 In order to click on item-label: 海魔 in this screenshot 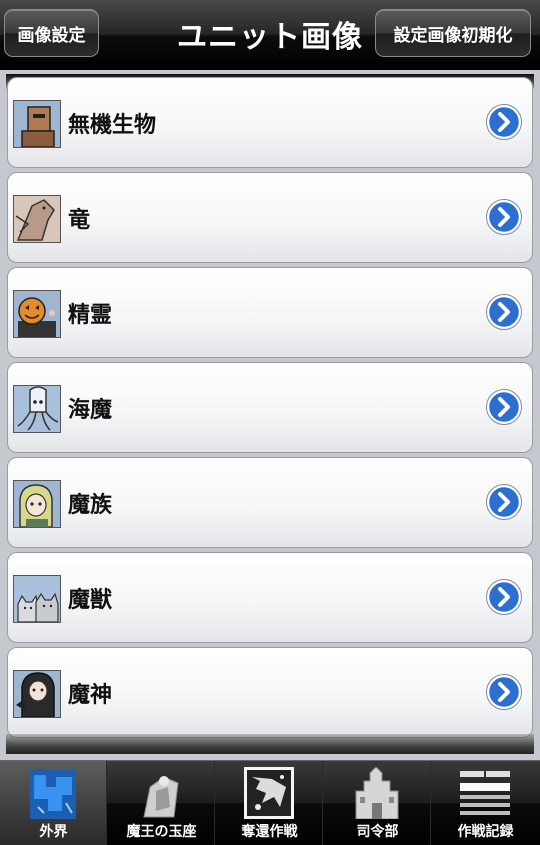, I will do `click(90, 410)`.